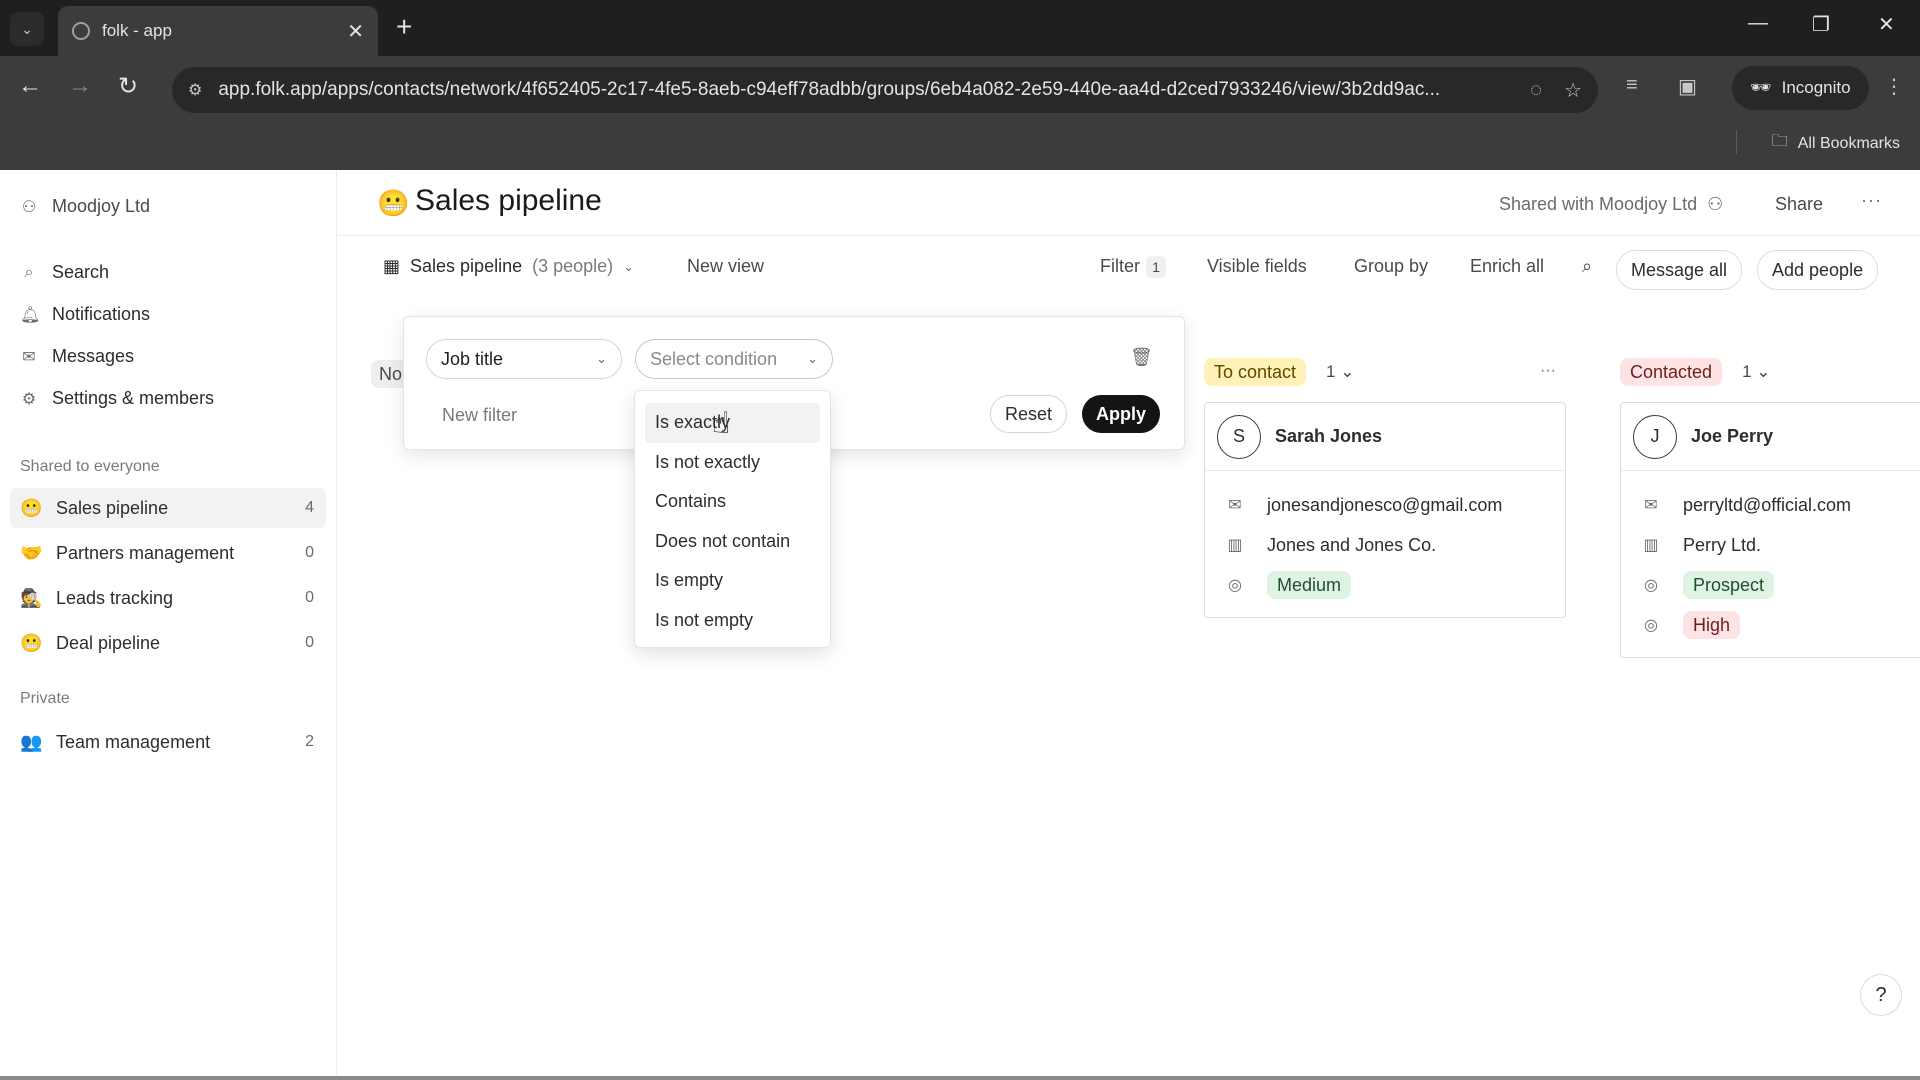  What do you see at coordinates (85, 206) in the screenshot?
I see `workspace-switcher: ⚇ Moodjoy Ltd` at bounding box center [85, 206].